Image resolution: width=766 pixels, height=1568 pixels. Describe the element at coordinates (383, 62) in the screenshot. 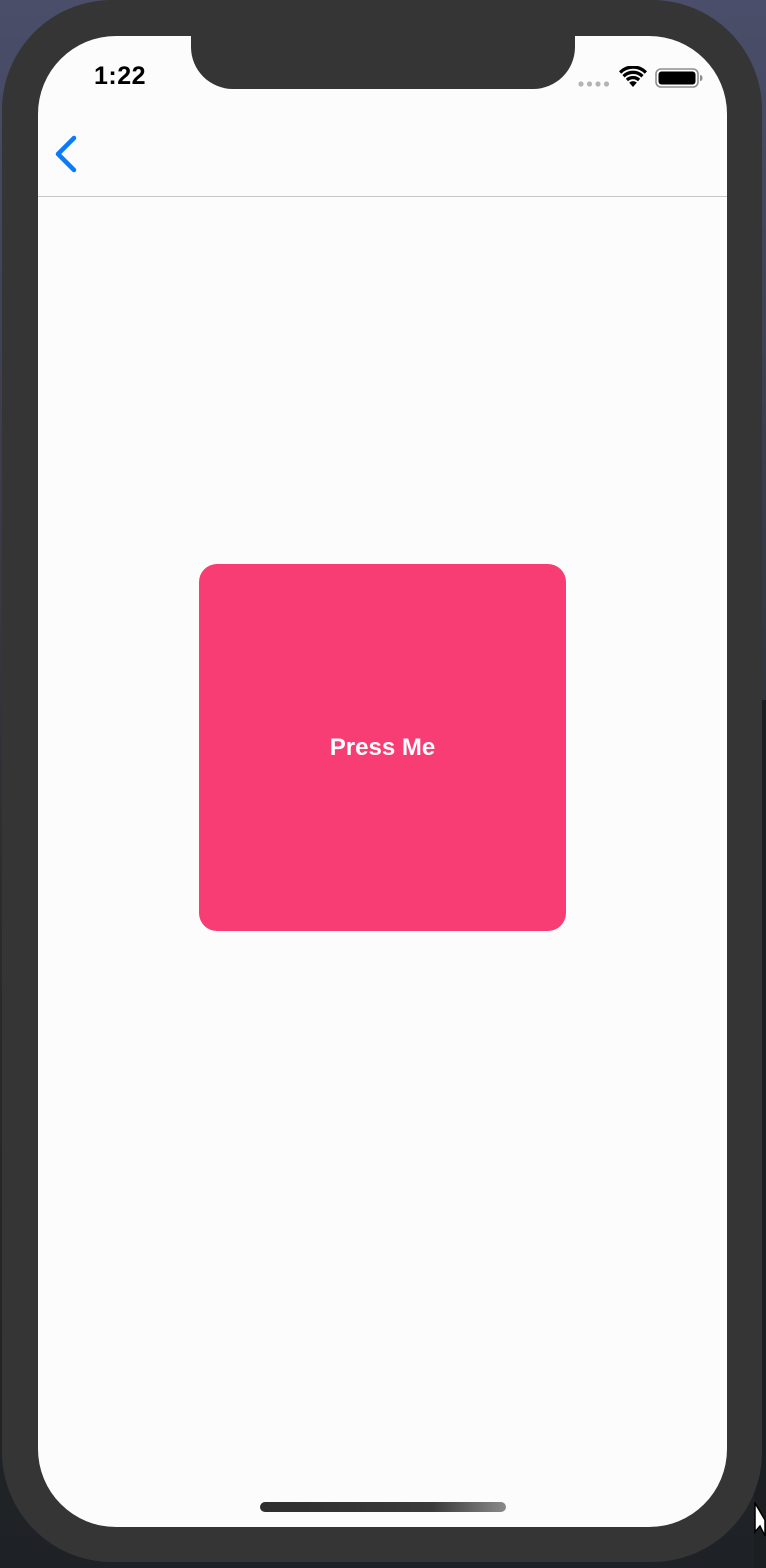

I see `device-notch` at that location.